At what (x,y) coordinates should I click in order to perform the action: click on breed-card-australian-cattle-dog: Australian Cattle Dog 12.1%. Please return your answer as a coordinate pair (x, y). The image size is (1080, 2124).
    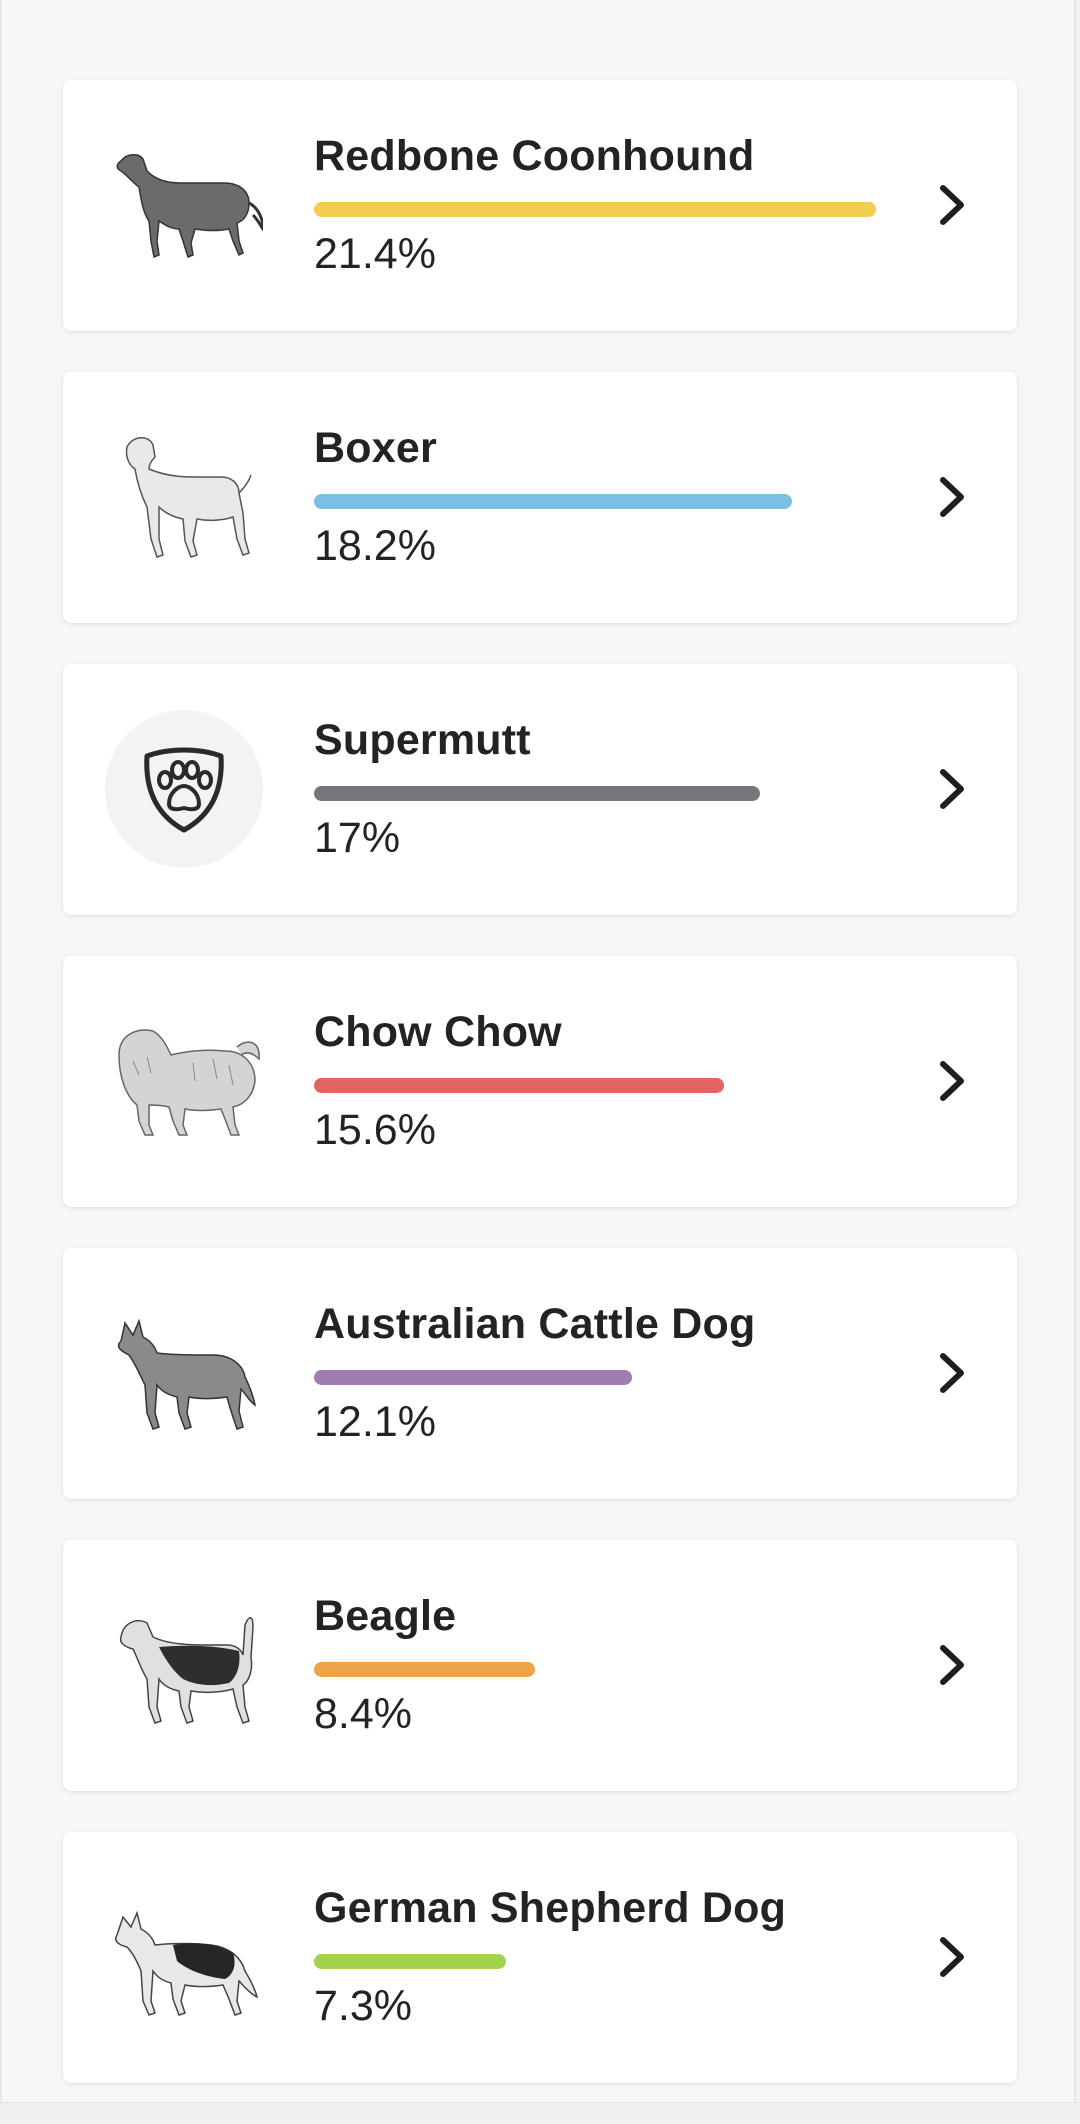
    Looking at the image, I should click on (540, 1373).